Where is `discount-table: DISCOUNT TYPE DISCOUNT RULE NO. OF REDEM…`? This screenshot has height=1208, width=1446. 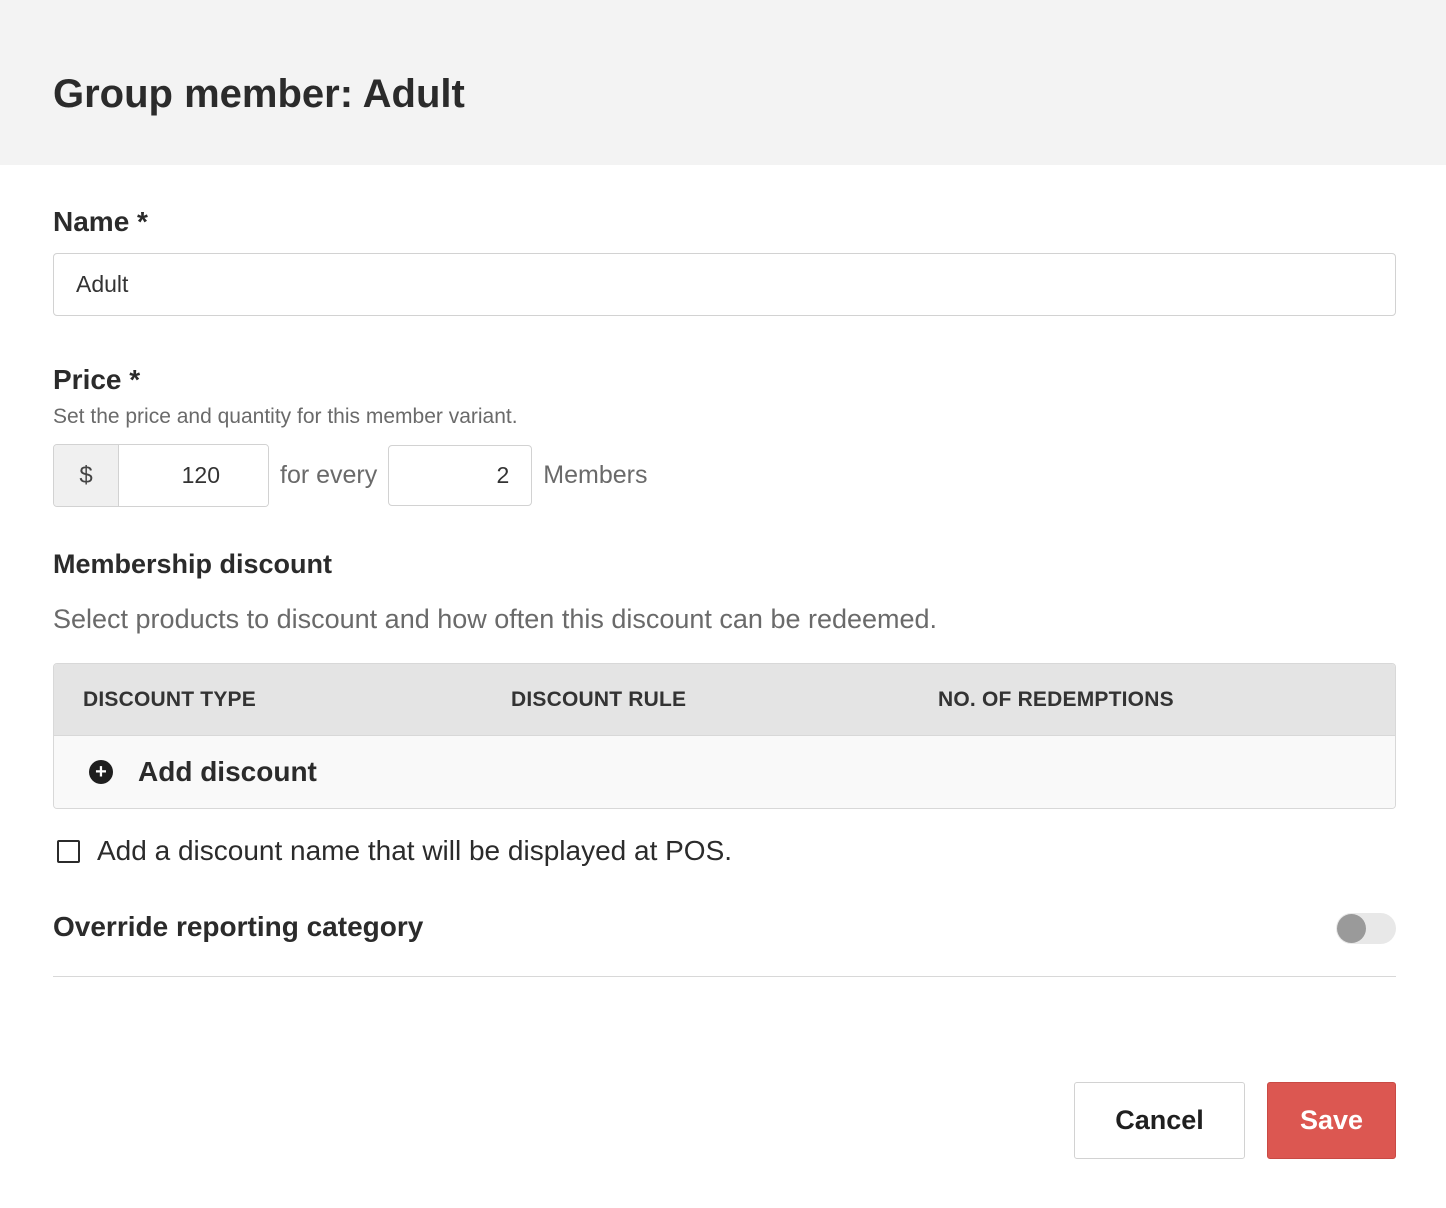 discount-table: DISCOUNT TYPE DISCOUNT RULE NO. OF REDEM… is located at coordinates (724, 736).